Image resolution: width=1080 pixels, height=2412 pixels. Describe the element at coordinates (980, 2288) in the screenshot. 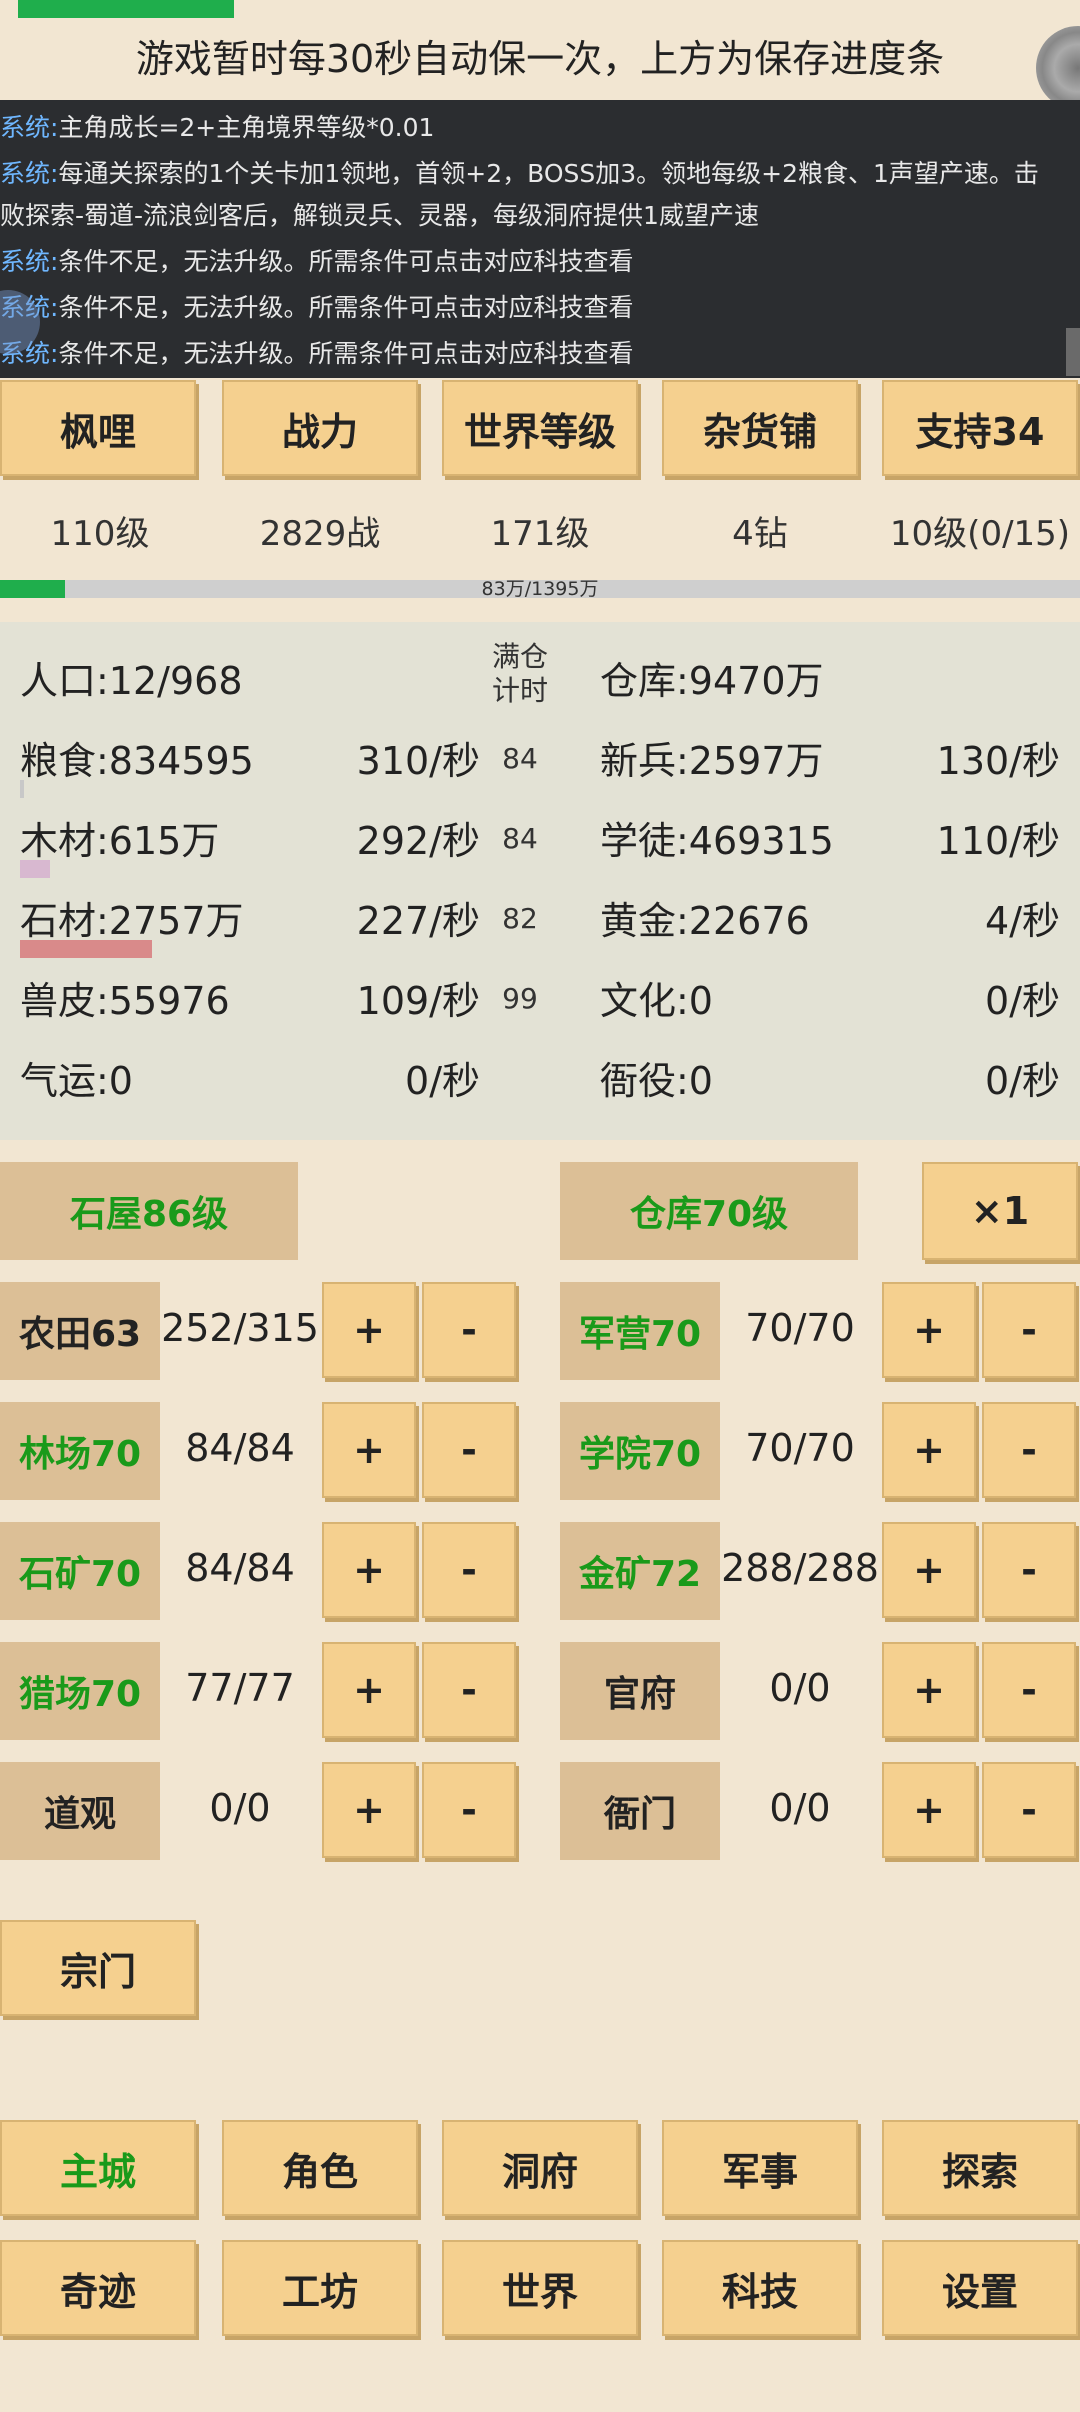

I see `nav-settings: 设置` at that location.